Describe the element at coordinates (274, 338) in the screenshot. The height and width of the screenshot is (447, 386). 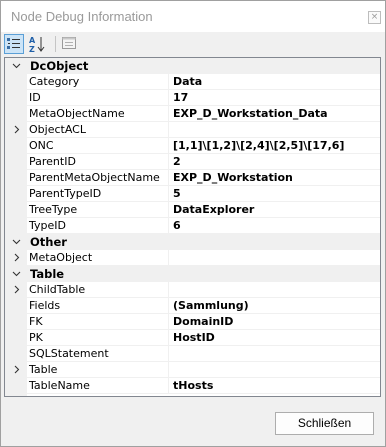
I see `property-value: HostID` at that location.